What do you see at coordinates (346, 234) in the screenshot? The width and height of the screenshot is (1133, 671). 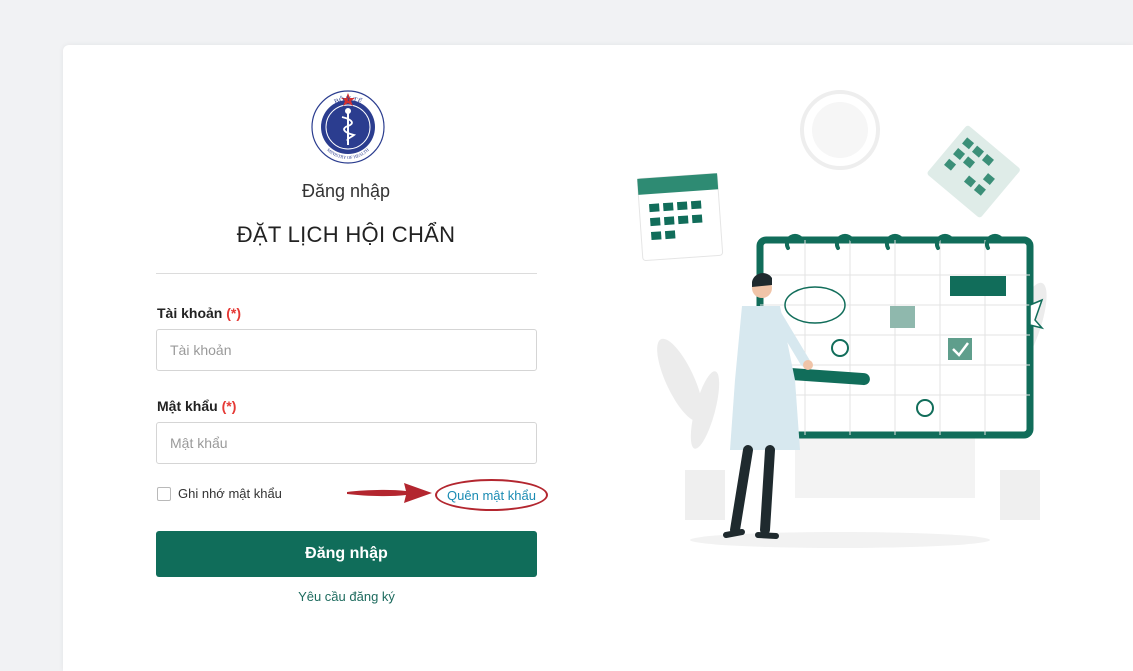 I see `page-title: ĐẶT LỊCH HỘI CHẨN` at bounding box center [346, 234].